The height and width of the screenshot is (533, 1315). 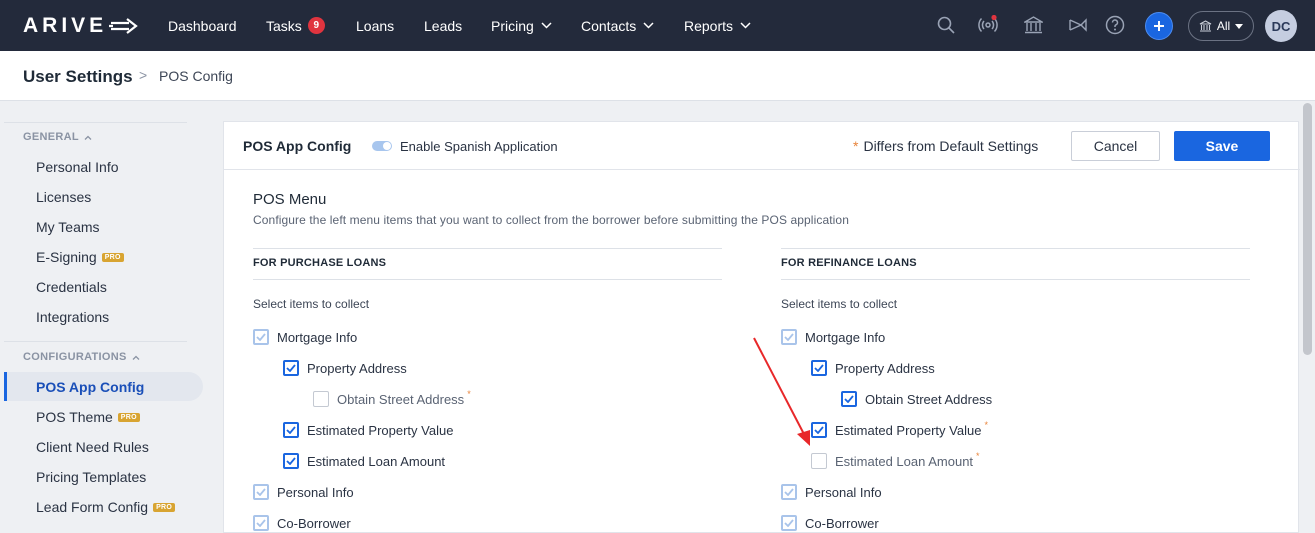 I want to click on scope-select: All, so click(x=1221, y=26).